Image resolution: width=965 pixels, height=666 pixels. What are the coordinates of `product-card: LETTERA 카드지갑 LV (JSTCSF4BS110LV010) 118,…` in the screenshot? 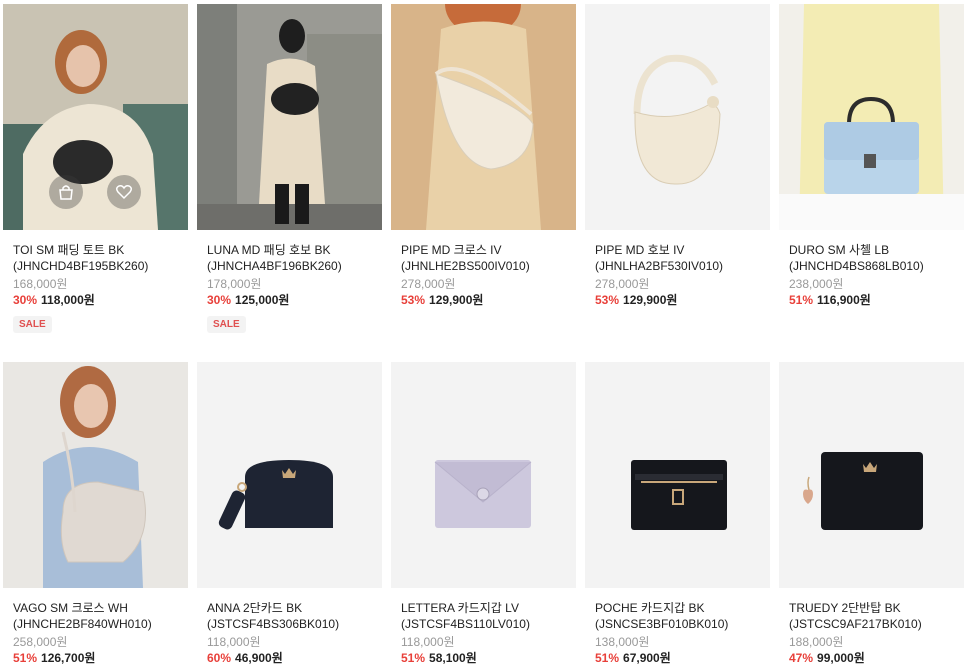 It's located at (483, 514).